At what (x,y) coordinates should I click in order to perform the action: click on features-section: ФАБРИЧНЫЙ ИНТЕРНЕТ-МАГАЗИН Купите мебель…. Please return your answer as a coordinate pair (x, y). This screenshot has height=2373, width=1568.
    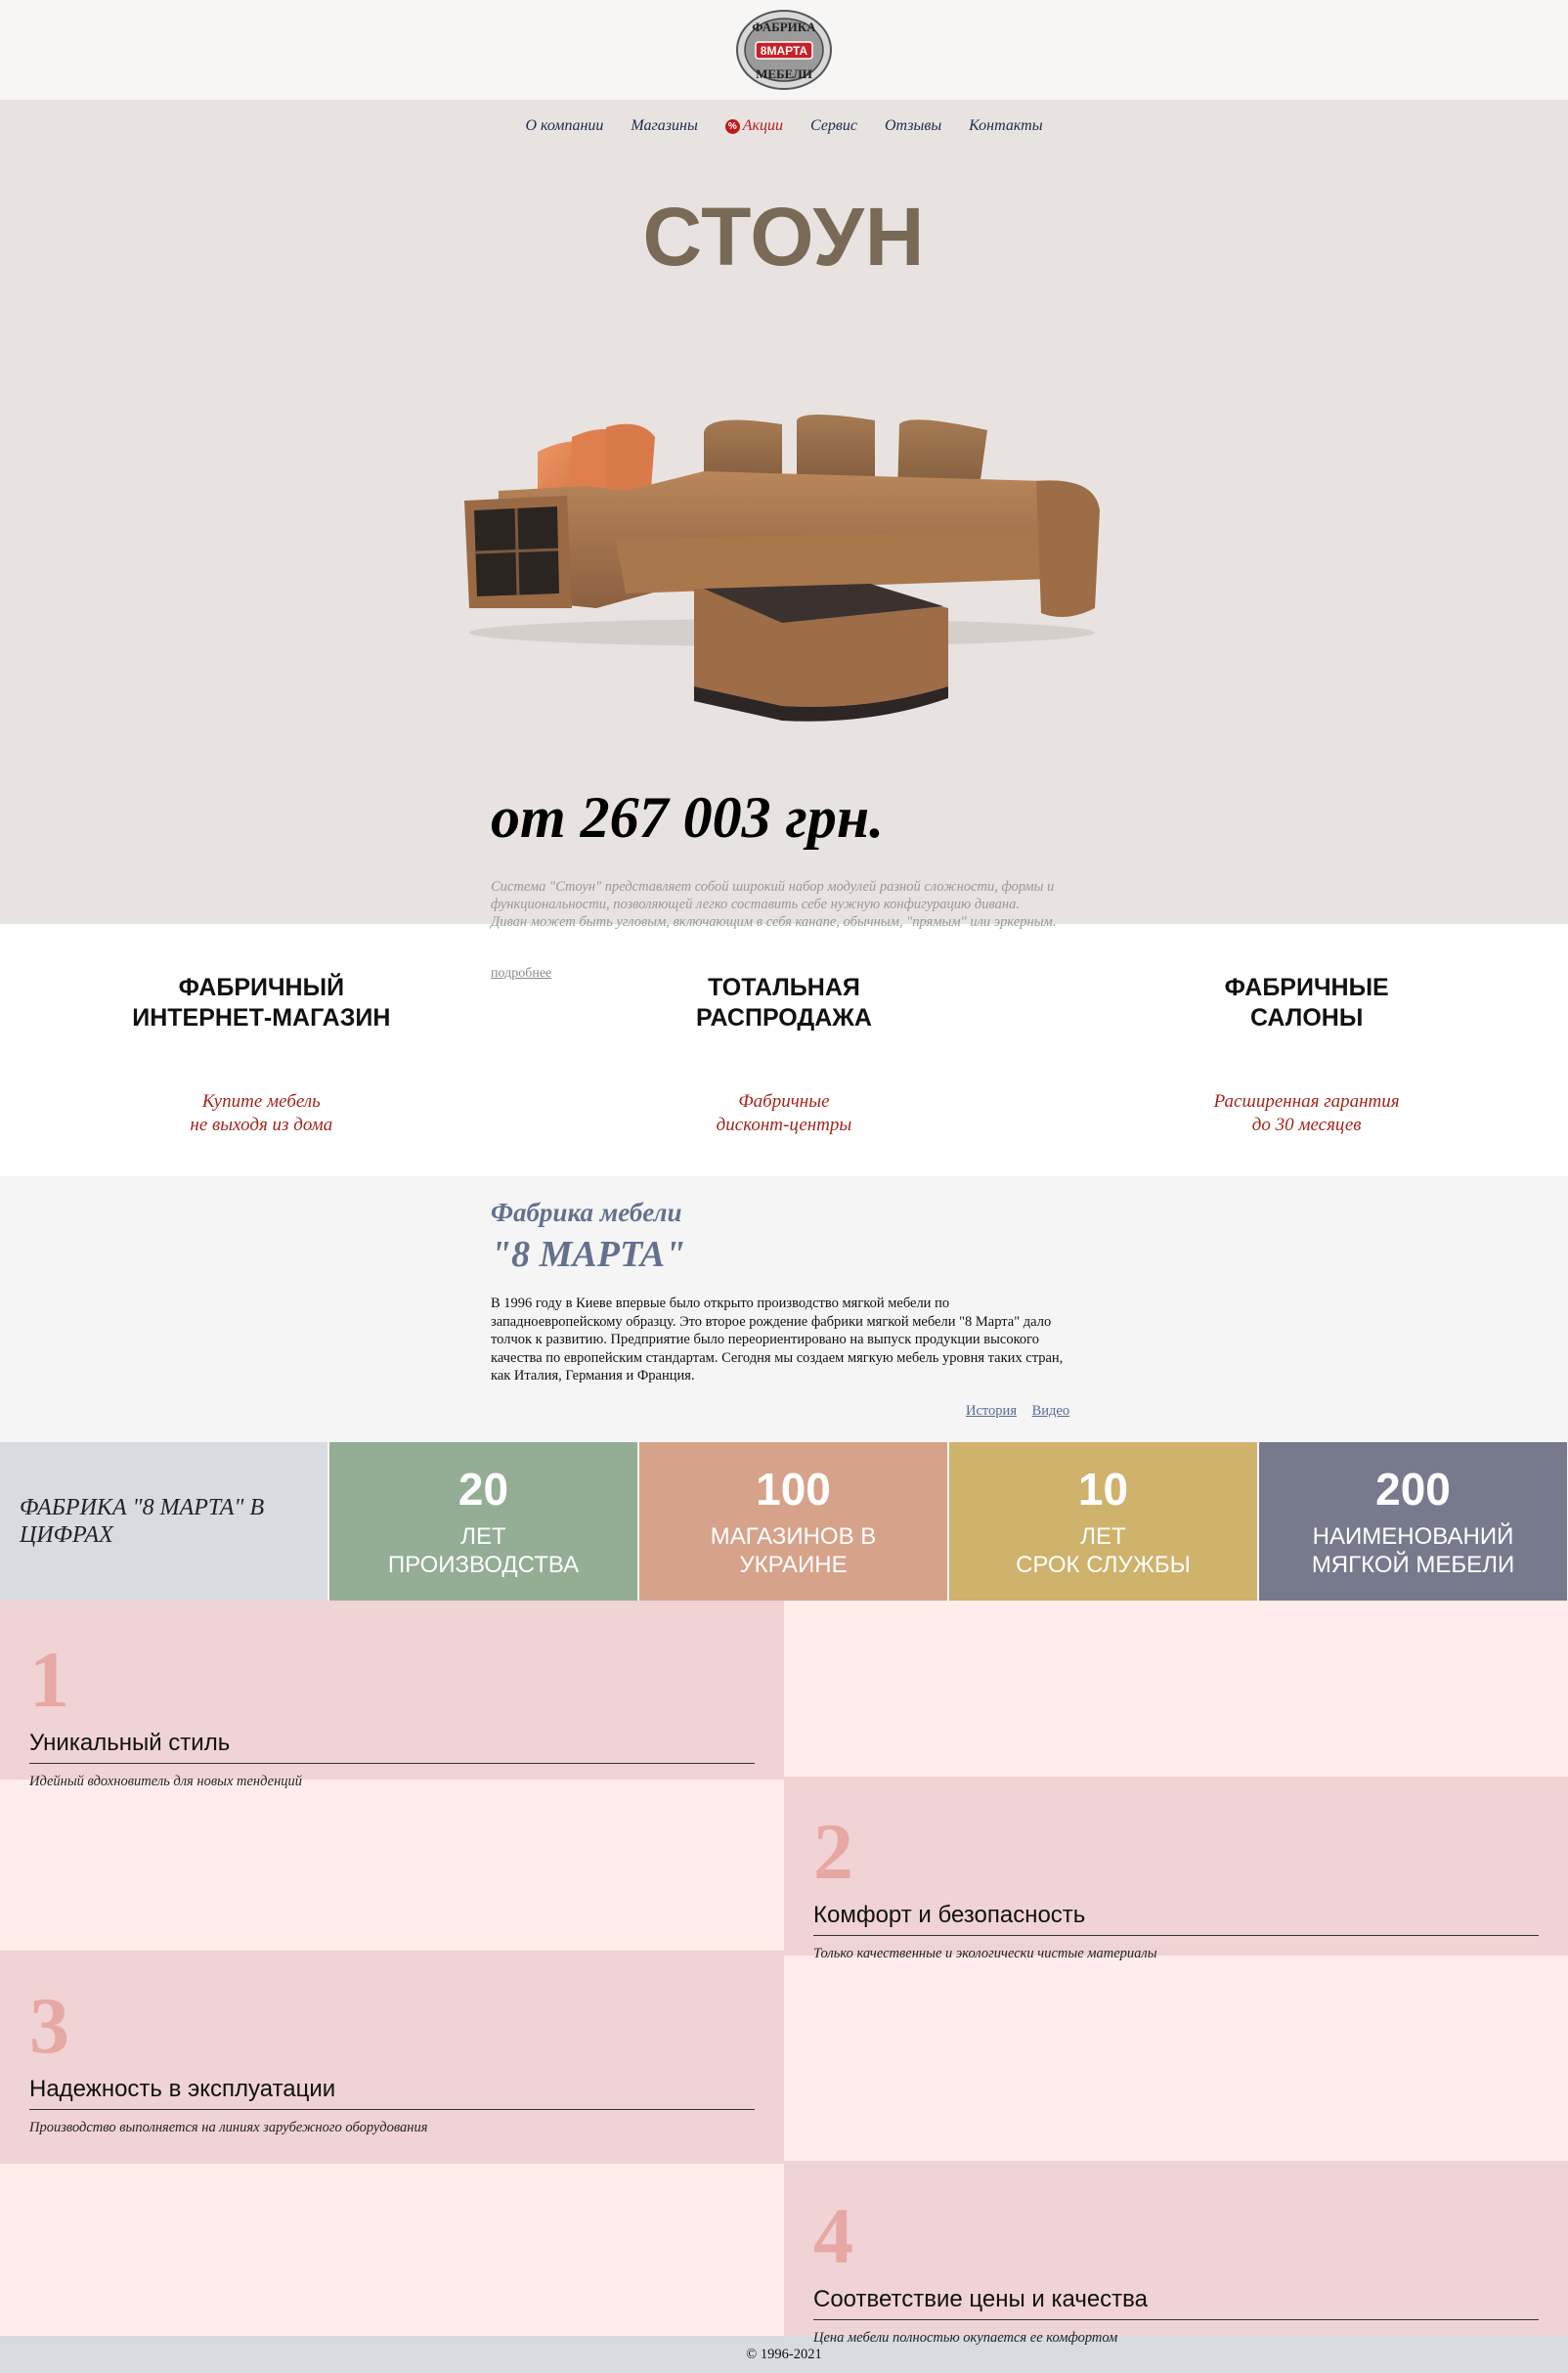
    Looking at the image, I should click on (784, 1050).